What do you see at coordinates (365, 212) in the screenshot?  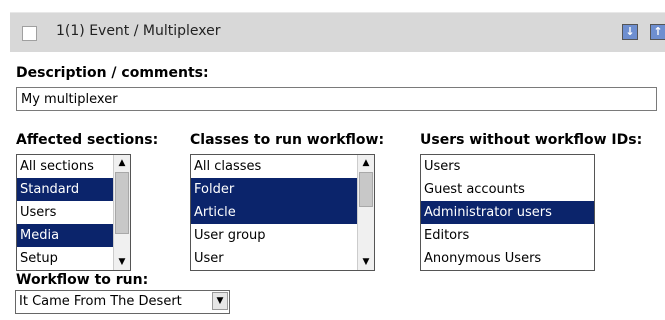 I see `classes-scrollbar: ▲ ▼` at bounding box center [365, 212].